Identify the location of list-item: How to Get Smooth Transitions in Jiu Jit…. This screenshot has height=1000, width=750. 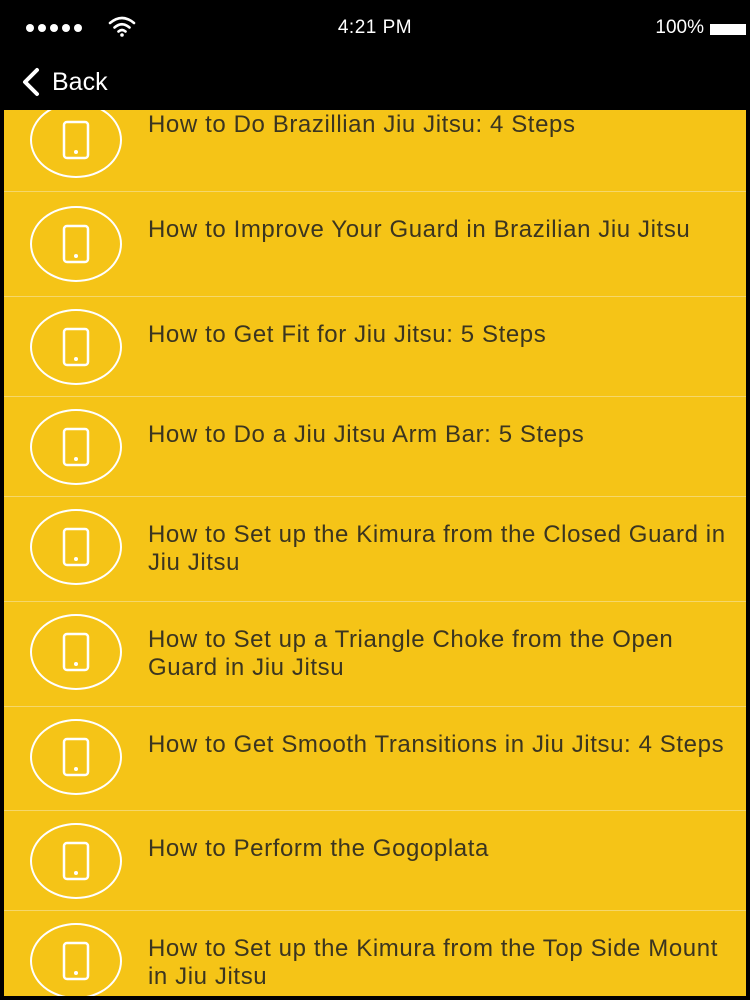
(375, 759).